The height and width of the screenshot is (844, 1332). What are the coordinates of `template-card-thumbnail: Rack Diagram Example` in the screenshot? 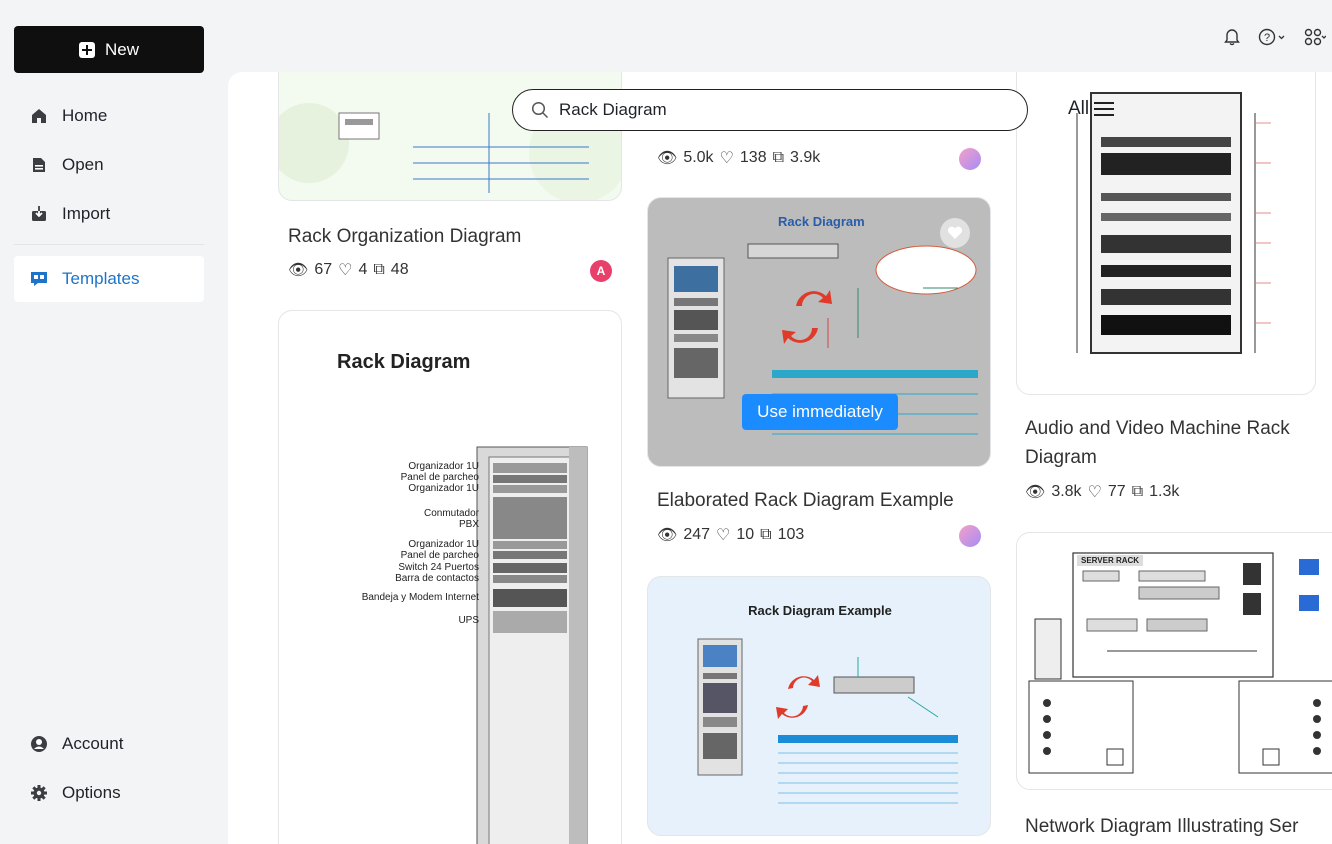 It's located at (819, 706).